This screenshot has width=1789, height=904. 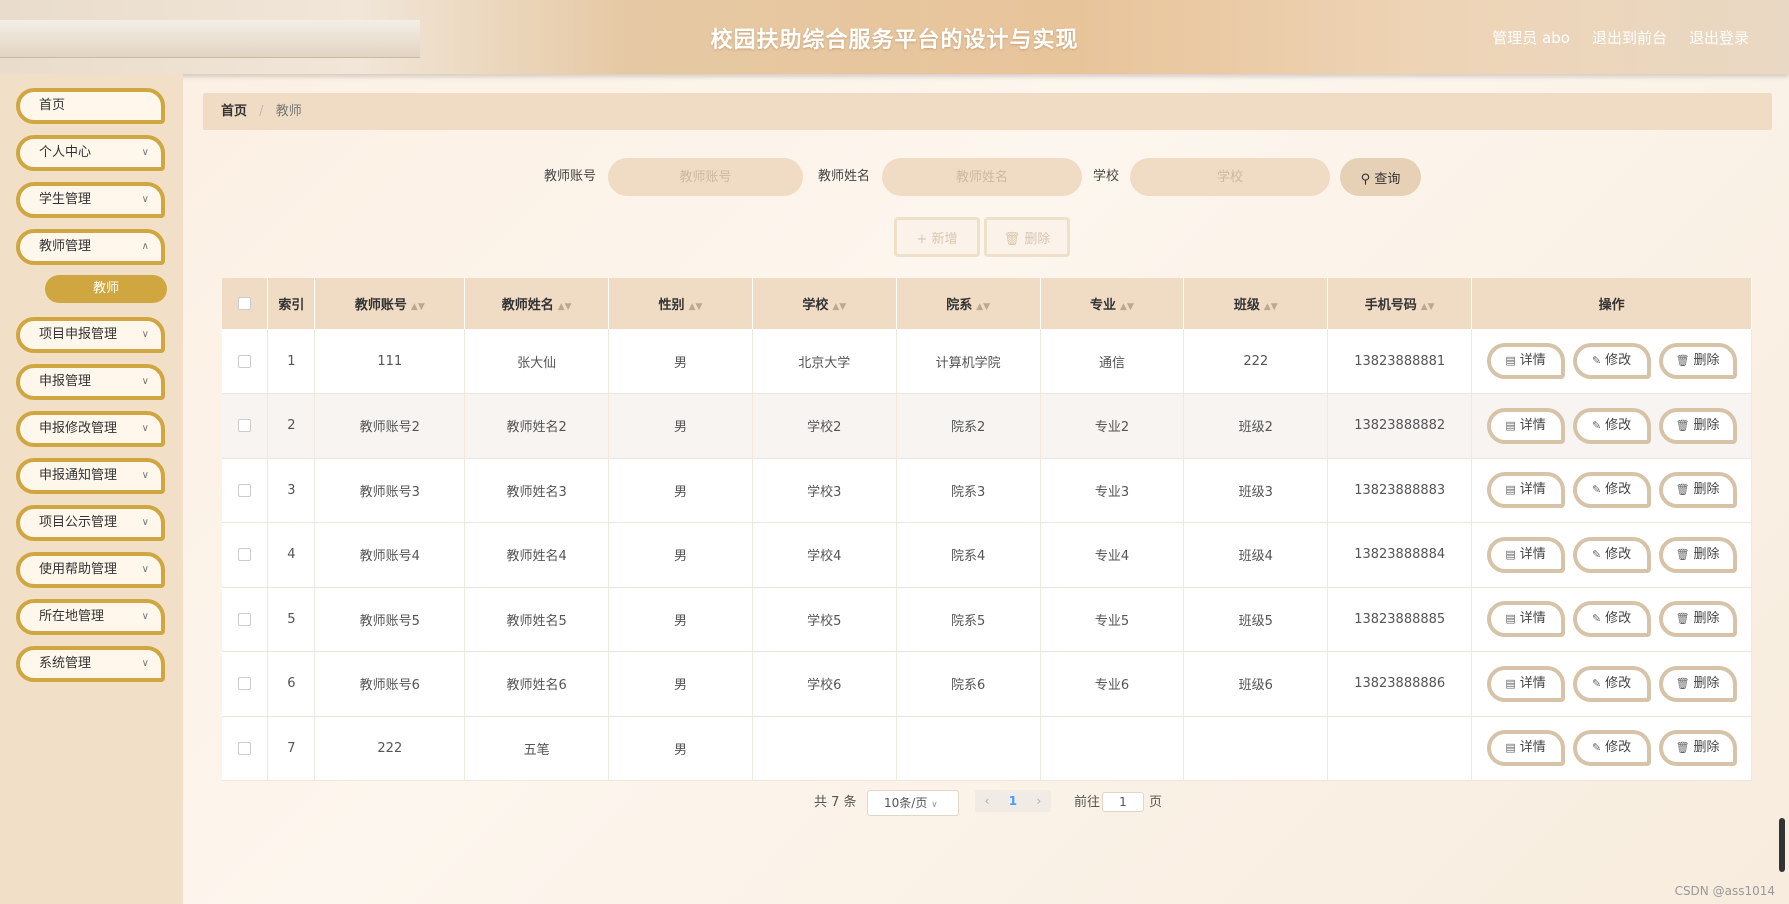 What do you see at coordinates (987, 111) in the screenshot?
I see `breadcrumb: 首页 / 教师` at bounding box center [987, 111].